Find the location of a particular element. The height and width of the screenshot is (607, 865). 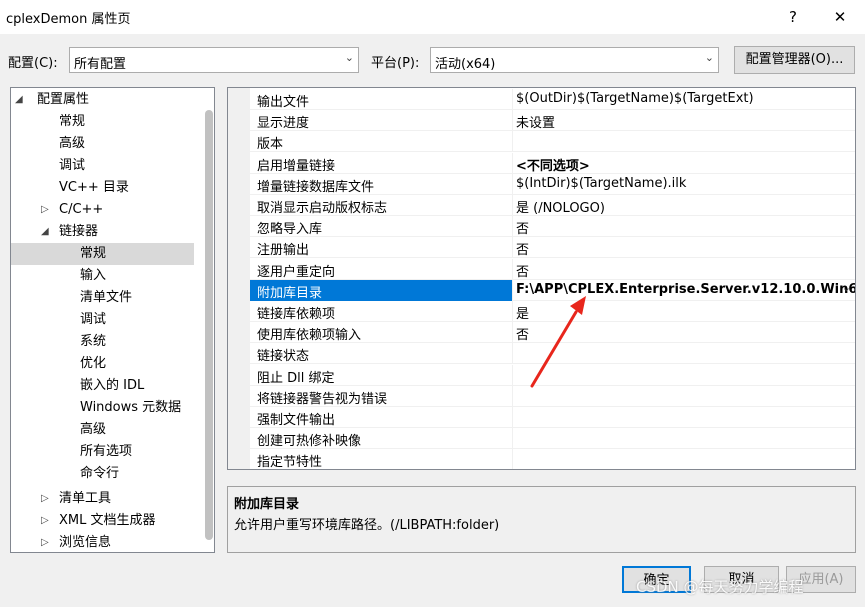

property-row: 显示进度 未设置 is located at coordinates (552, 121).